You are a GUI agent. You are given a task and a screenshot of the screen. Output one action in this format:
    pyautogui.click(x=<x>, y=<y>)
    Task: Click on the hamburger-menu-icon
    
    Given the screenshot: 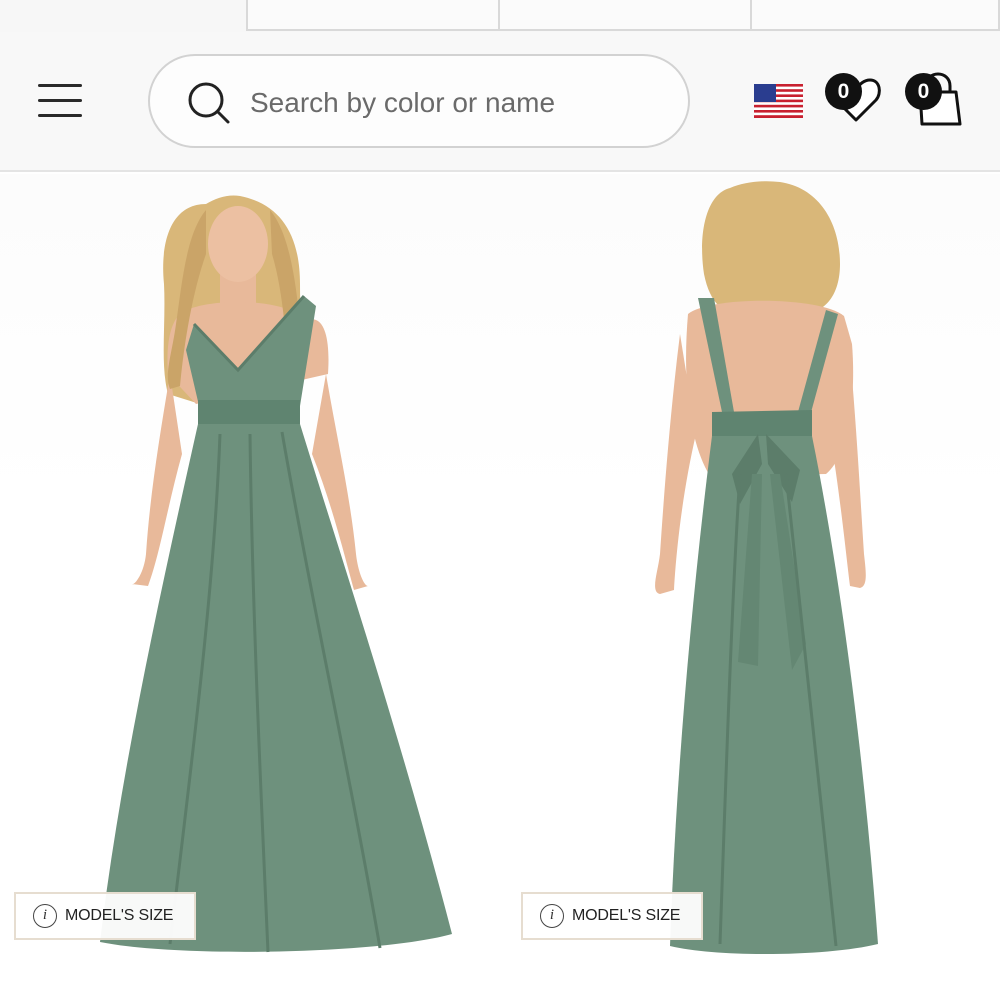 What is the action you would take?
    pyautogui.click(x=60, y=101)
    